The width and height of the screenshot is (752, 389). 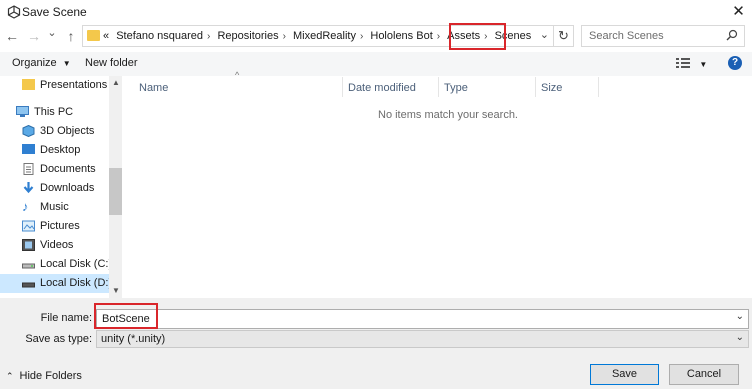 I want to click on sidebar-item-label: Music, so click(x=54, y=207).